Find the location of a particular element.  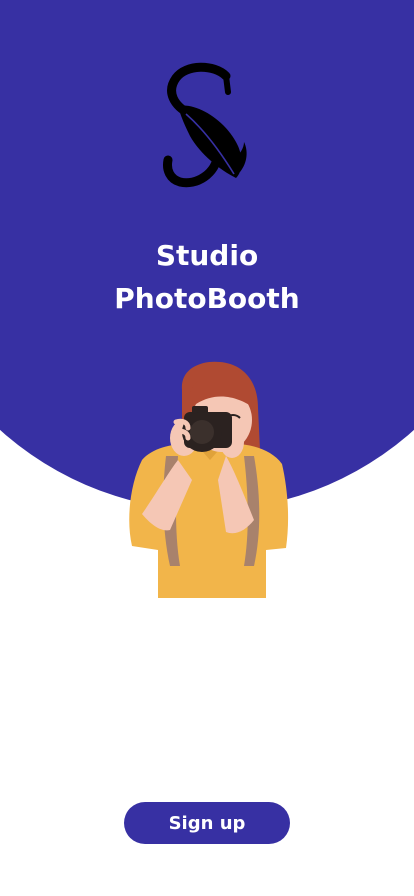

signup-button: Sign up is located at coordinates (207, 823).